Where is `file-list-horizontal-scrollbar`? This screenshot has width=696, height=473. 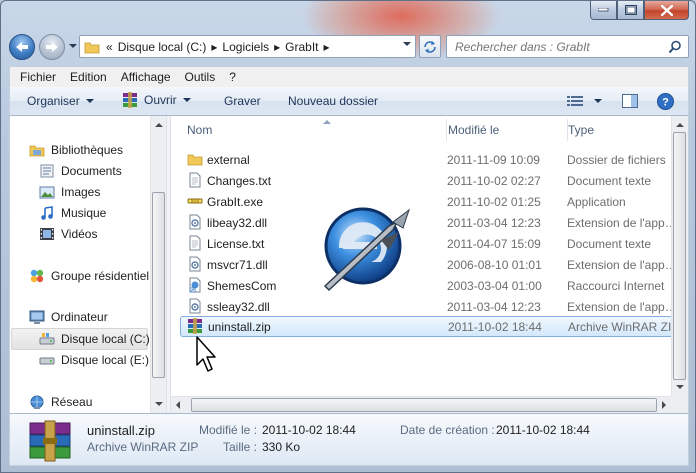 file-list-horizontal-scrollbar is located at coordinates (421, 404).